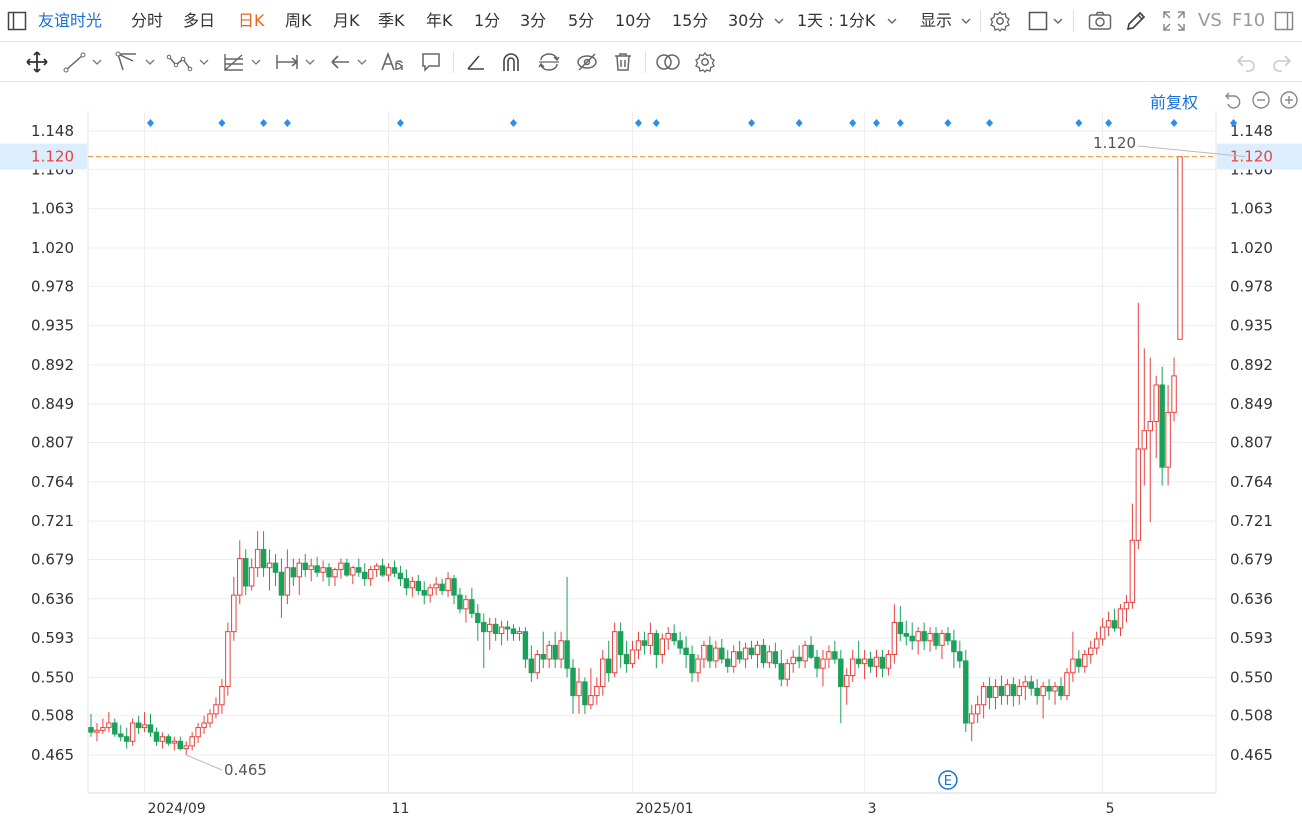 The height and width of the screenshot is (831, 1302). Describe the element at coordinates (147, 21) in the screenshot. I see `period-tab-0: 分时` at that location.